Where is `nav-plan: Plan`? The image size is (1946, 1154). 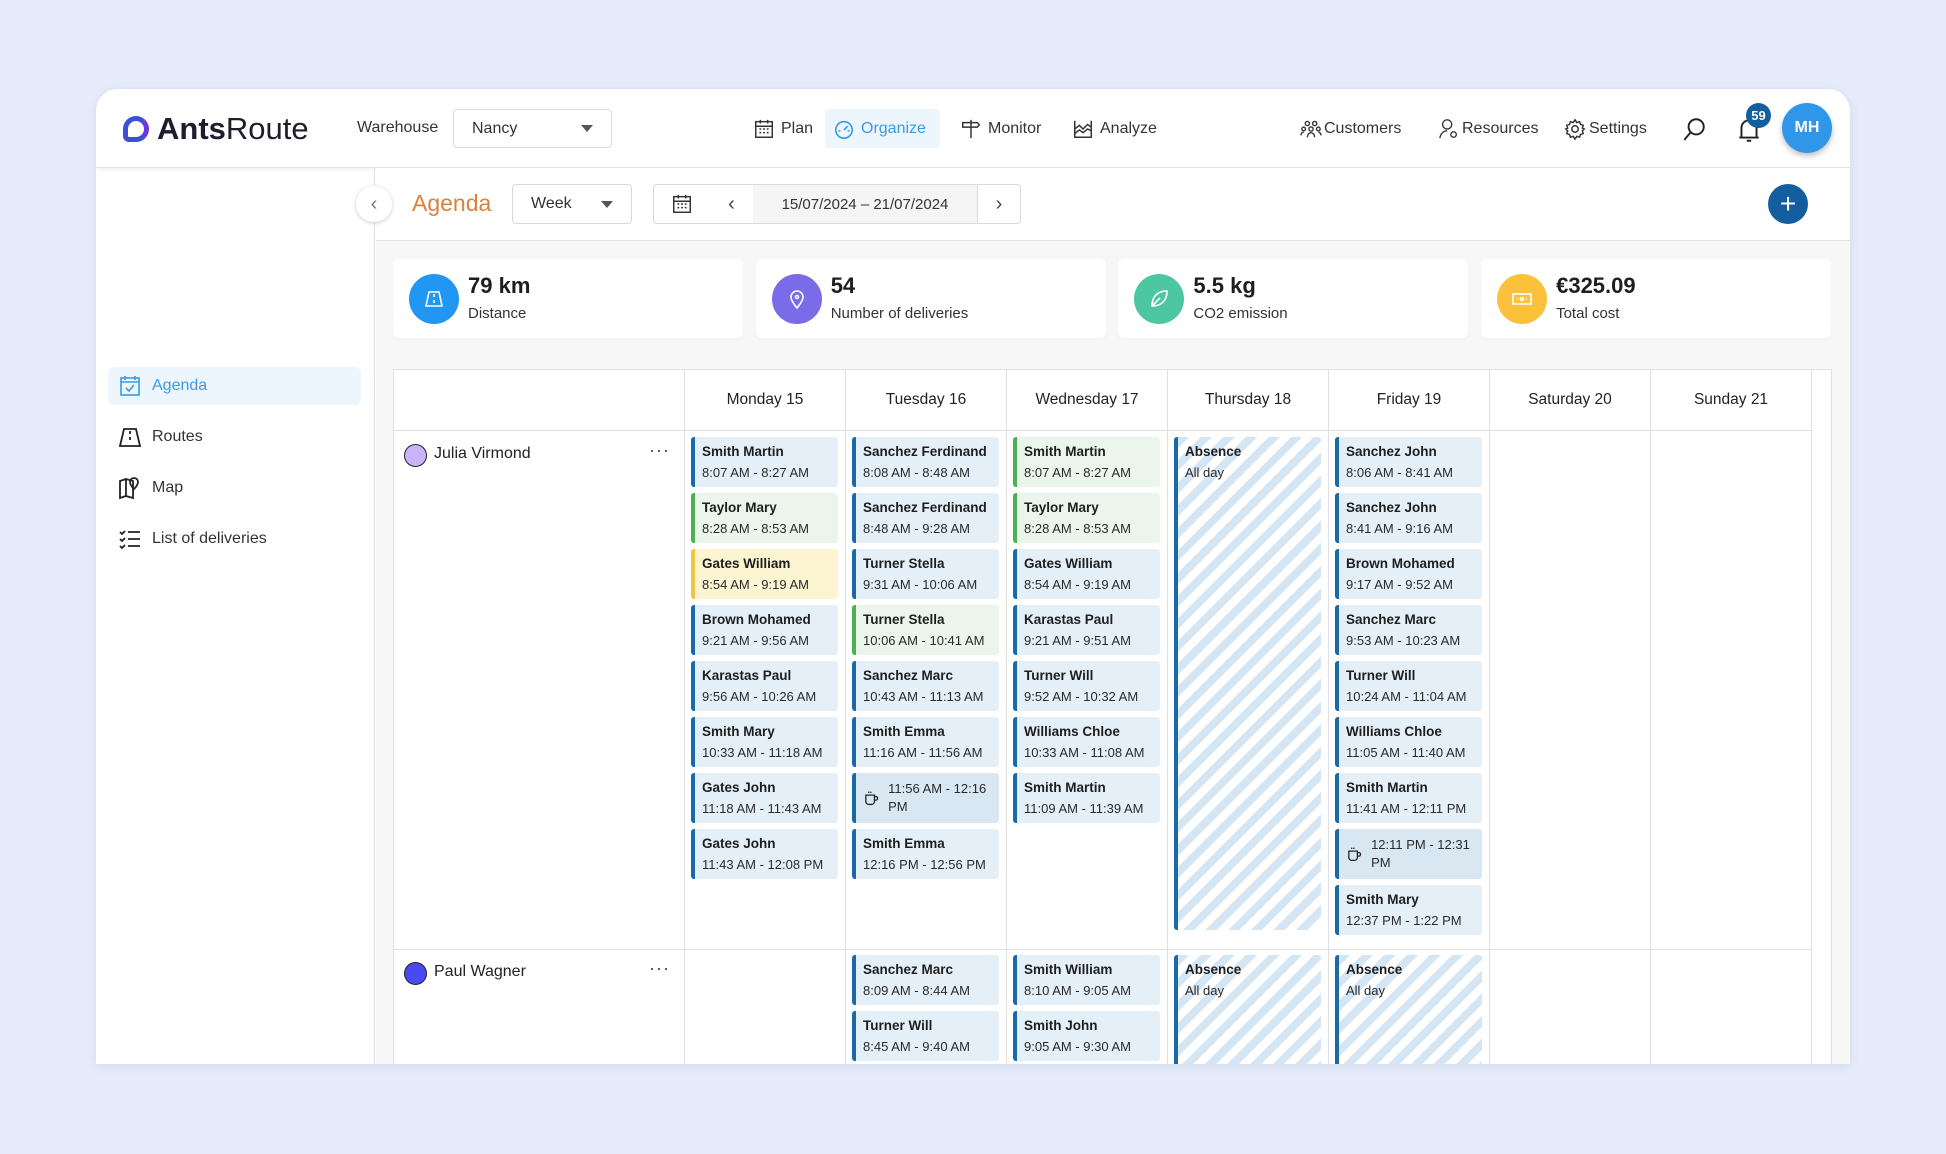 nav-plan: Plan is located at coordinates (783, 128).